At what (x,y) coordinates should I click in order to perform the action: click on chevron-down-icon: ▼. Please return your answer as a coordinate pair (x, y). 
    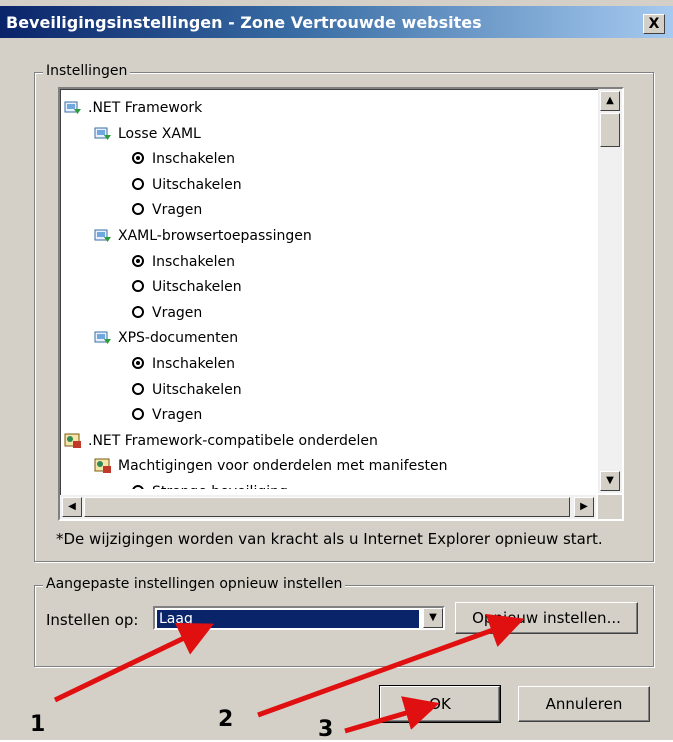
    Looking at the image, I should click on (433, 618).